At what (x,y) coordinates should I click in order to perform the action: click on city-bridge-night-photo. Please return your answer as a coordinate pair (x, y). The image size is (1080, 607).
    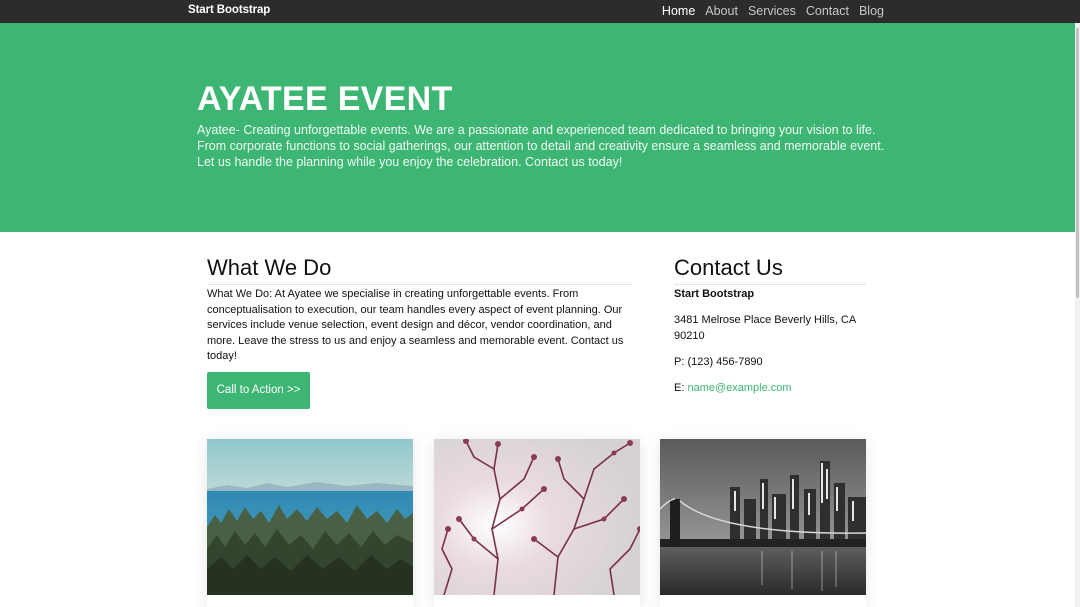
    Looking at the image, I should click on (763, 517).